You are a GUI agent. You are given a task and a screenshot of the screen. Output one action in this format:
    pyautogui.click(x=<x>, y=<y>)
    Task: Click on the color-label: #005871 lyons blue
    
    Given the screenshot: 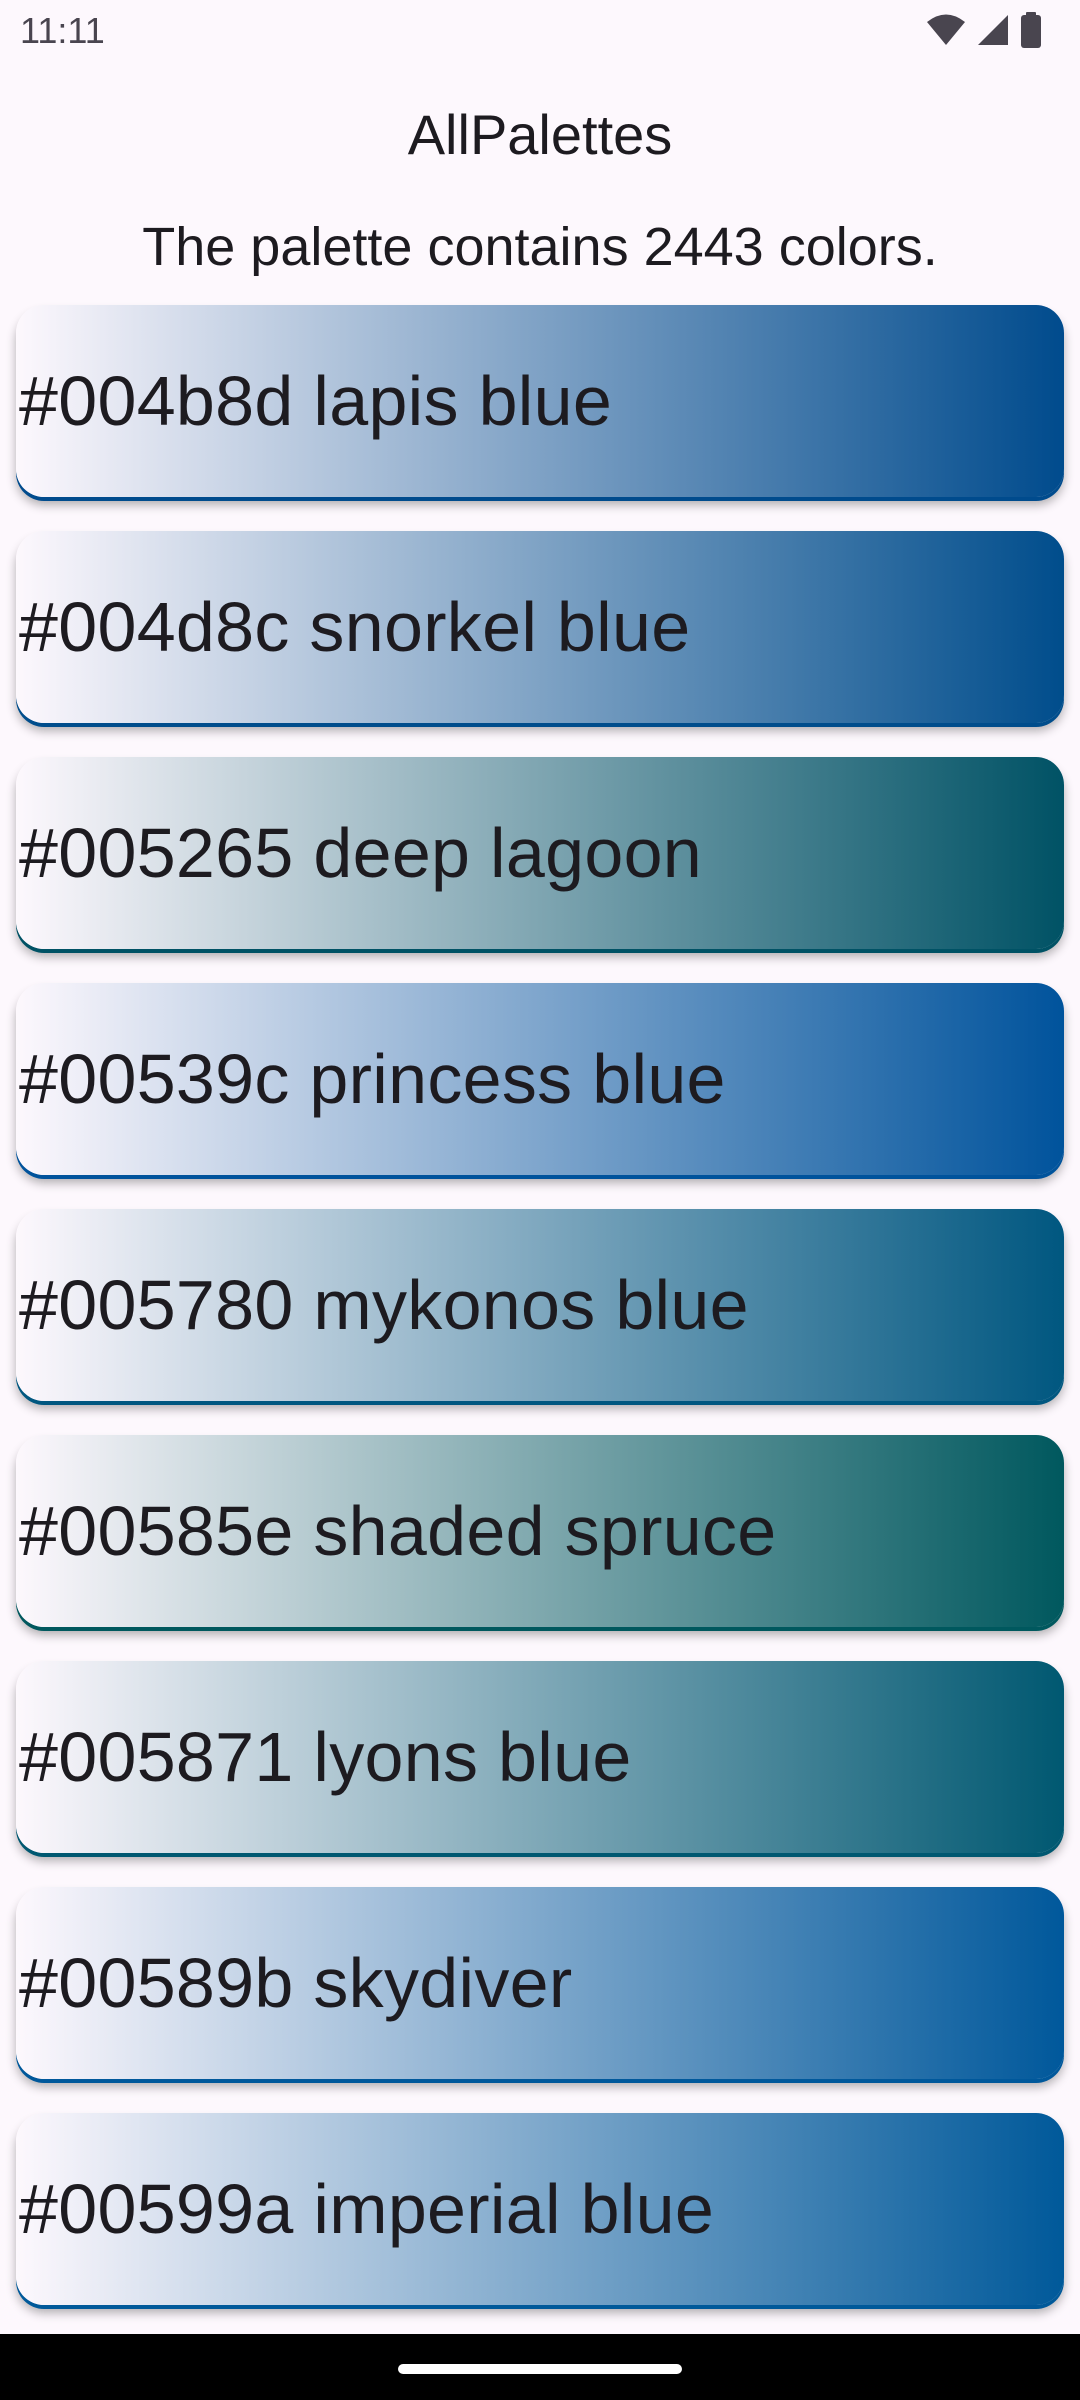 What is the action you would take?
    pyautogui.click(x=325, y=1757)
    